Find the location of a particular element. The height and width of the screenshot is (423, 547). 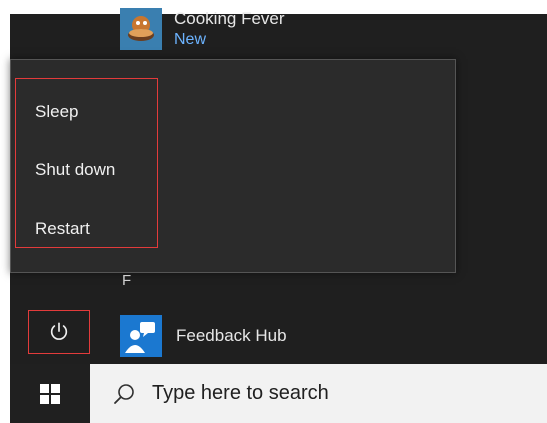

taskbar: Type here to search is located at coordinates (278, 393).